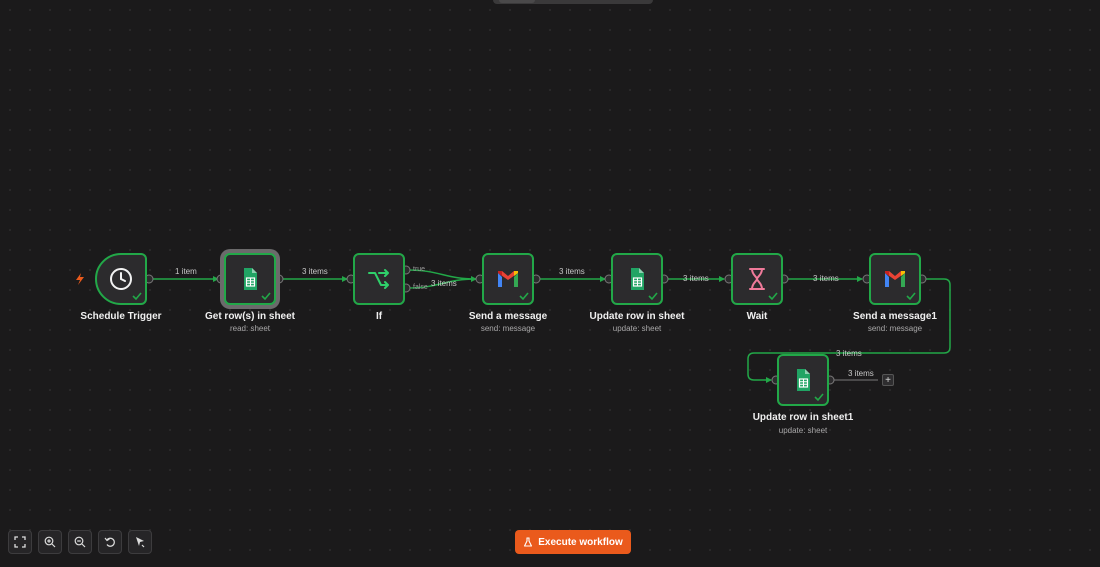 This screenshot has width=1100, height=567. I want to click on if-false-label: false, so click(420, 287).